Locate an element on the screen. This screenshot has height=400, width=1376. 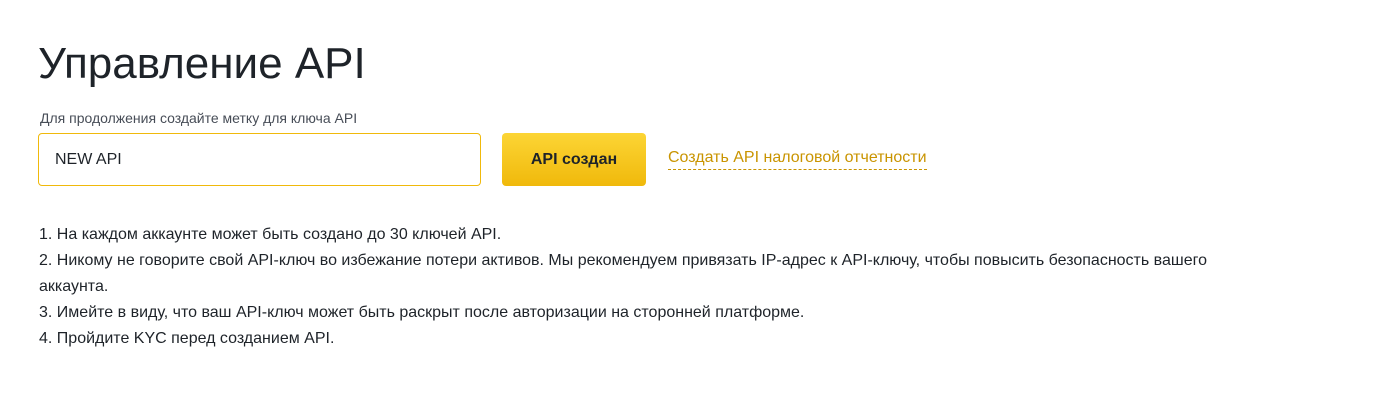
create-api-button: API создан is located at coordinates (574, 159).